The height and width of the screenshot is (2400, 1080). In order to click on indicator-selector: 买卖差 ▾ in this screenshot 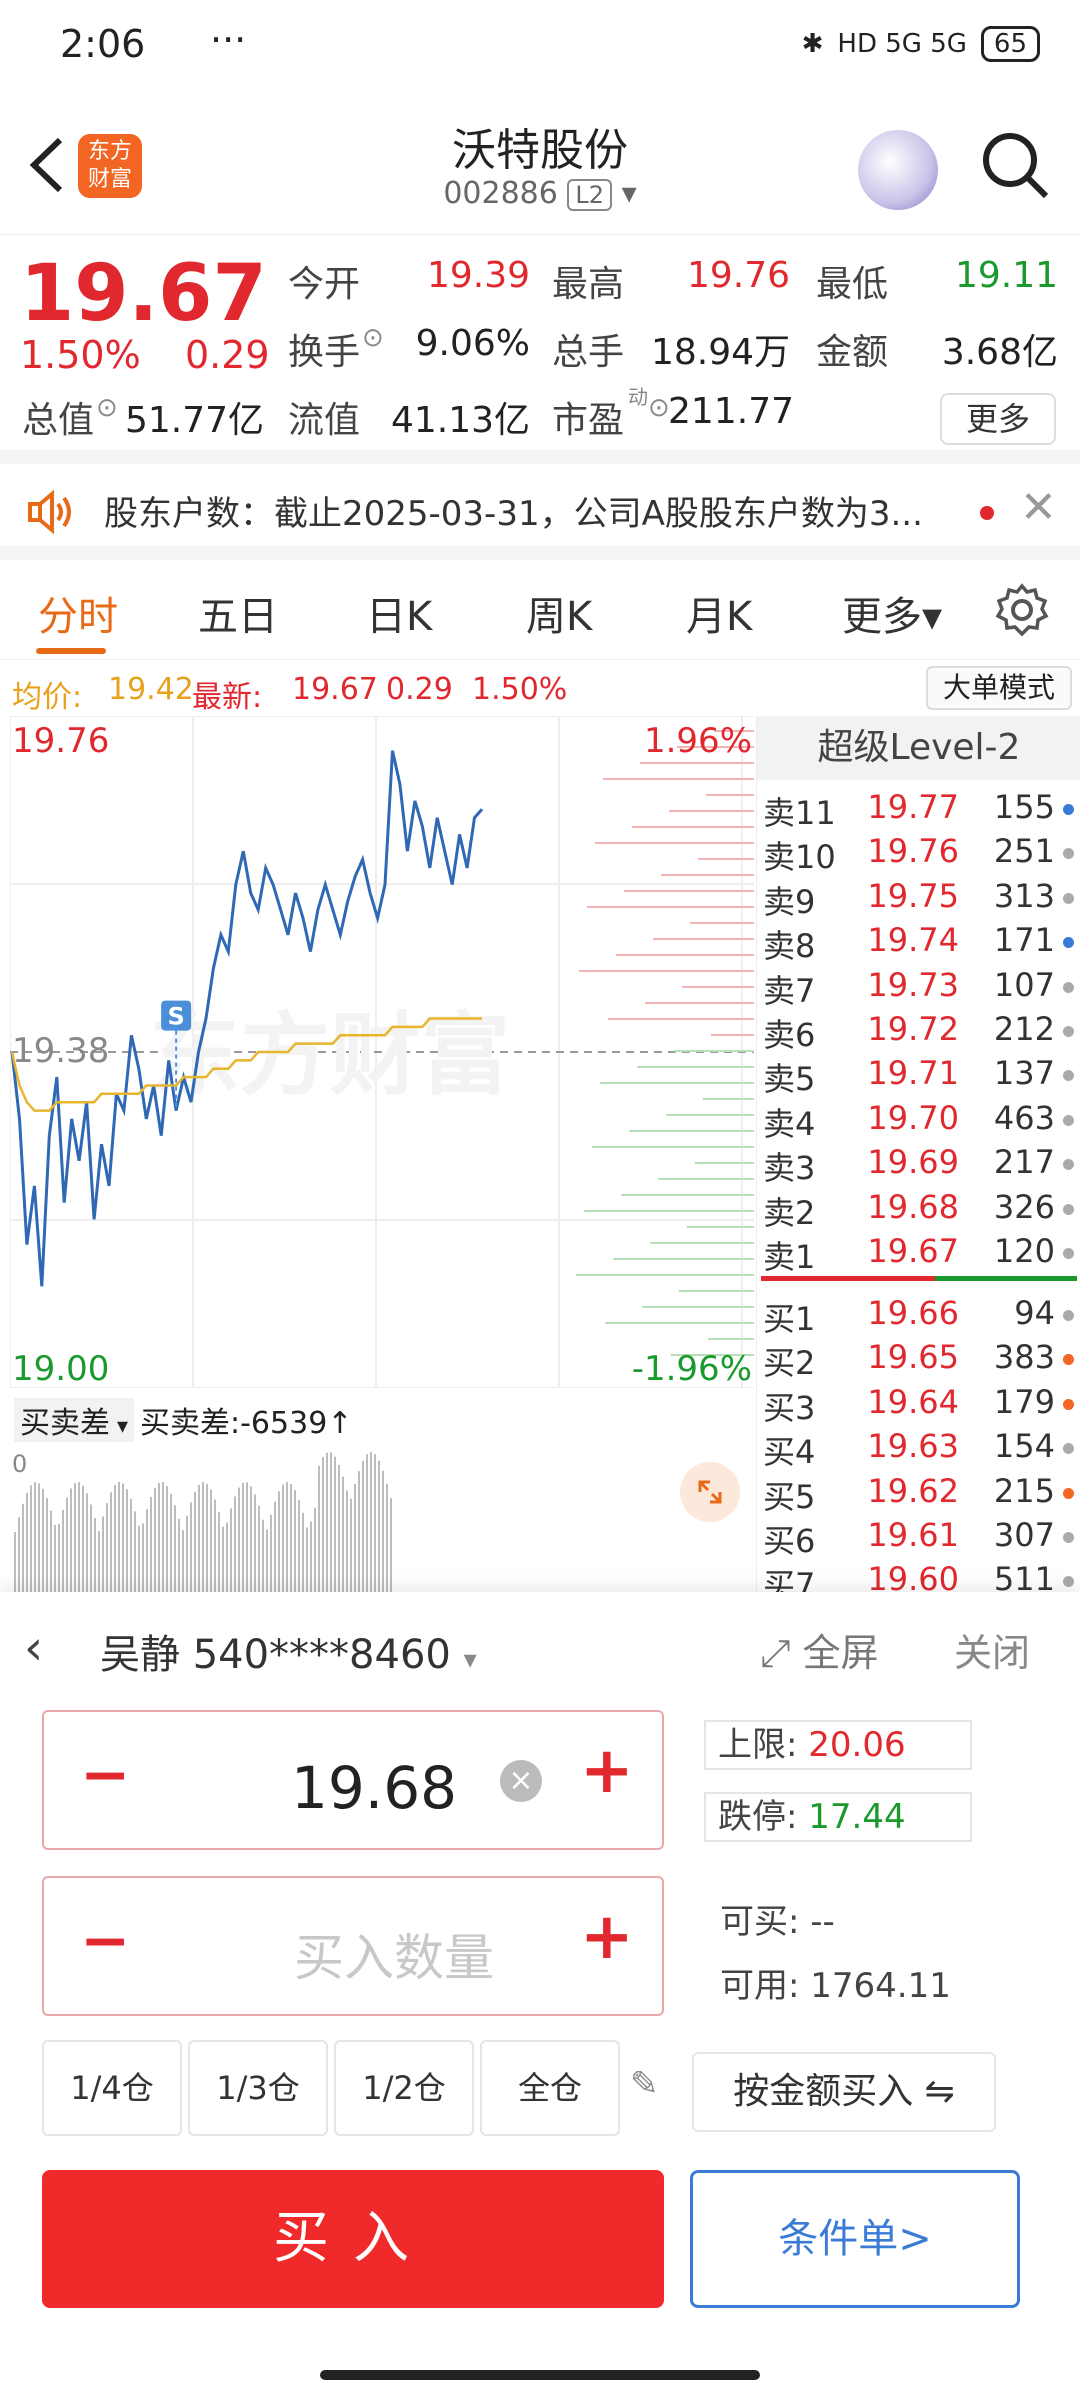, I will do `click(74, 1420)`.